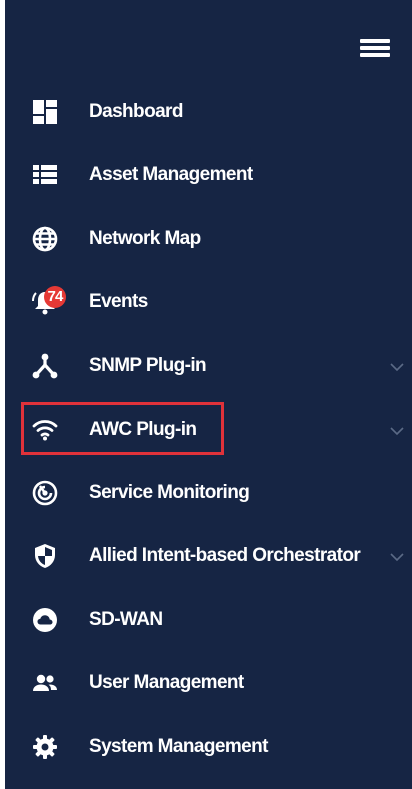 The width and height of the screenshot is (412, 789). I want to click on list-icon, so click(45, 175).